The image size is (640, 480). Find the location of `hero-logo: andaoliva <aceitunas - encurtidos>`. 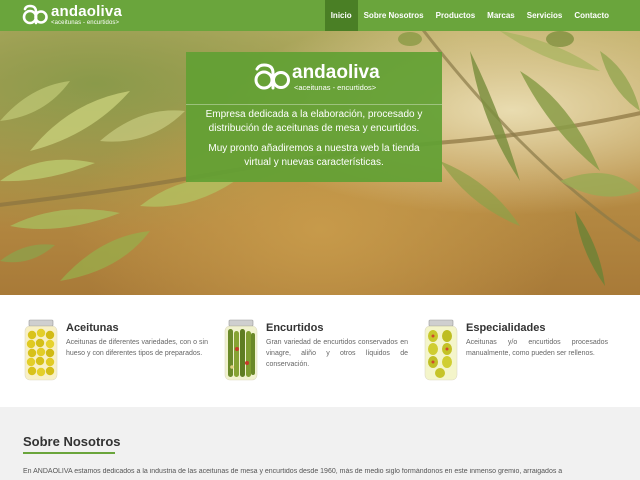

hero-logo: andaoliva <aceitunas - encurtidos> is located at coordinates (317, 77).